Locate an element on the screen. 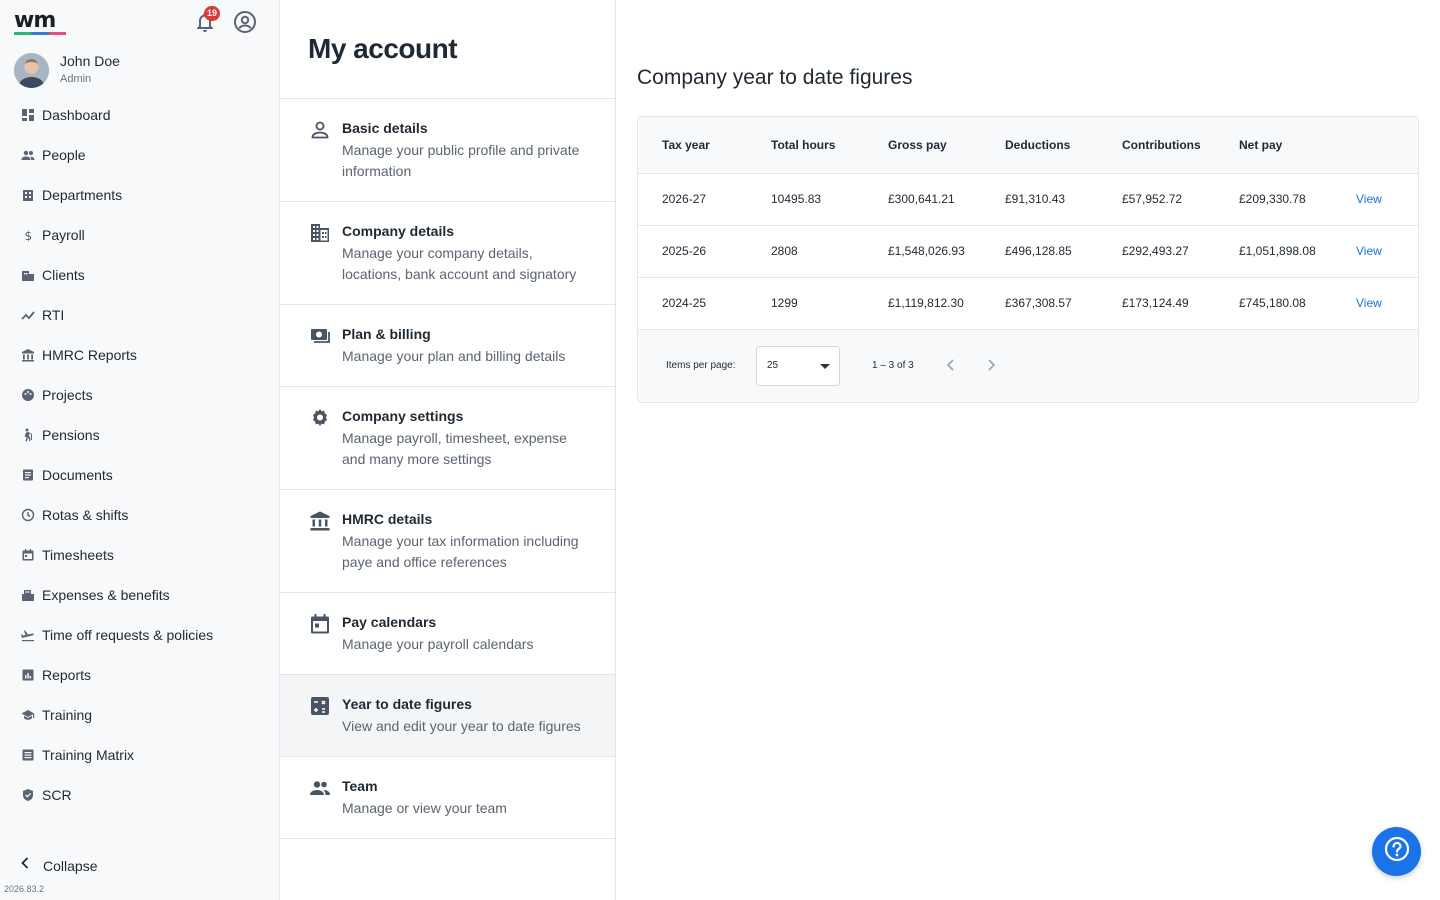 This screenshot has width=1440, height=900. column-header is located at coordinates (1375, 145).